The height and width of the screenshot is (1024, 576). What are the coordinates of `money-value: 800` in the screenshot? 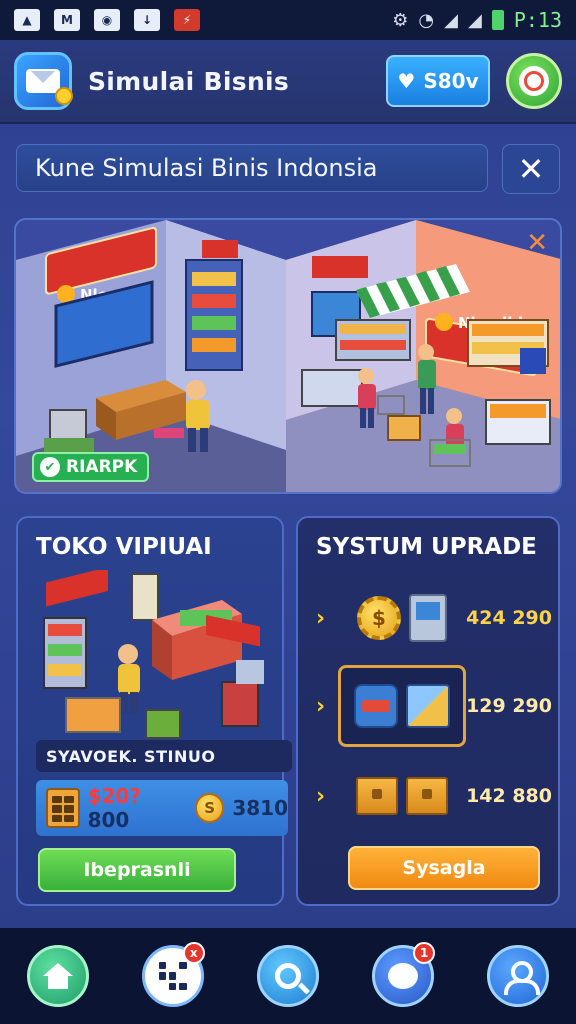 It's located at (108, 820).